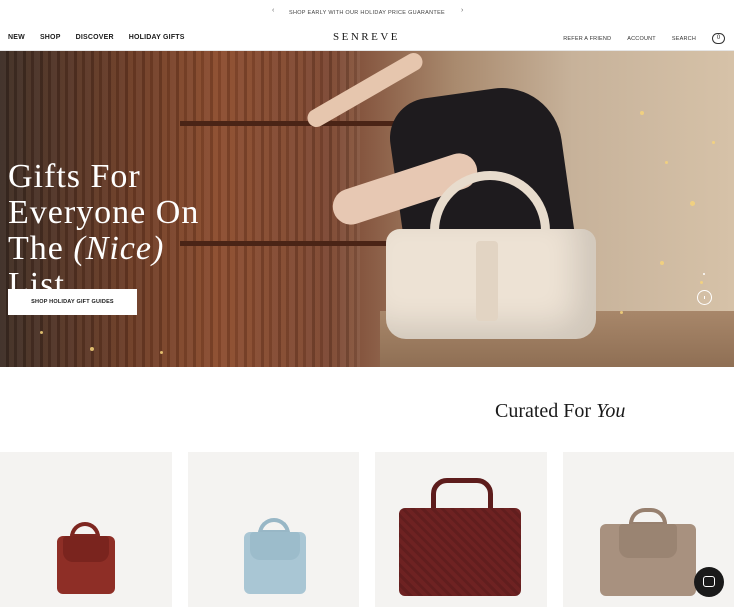 Image resolution: width=734 pixels, height=607 pixels. I want to click on slideshow-pause-icon, so click(704, 297).